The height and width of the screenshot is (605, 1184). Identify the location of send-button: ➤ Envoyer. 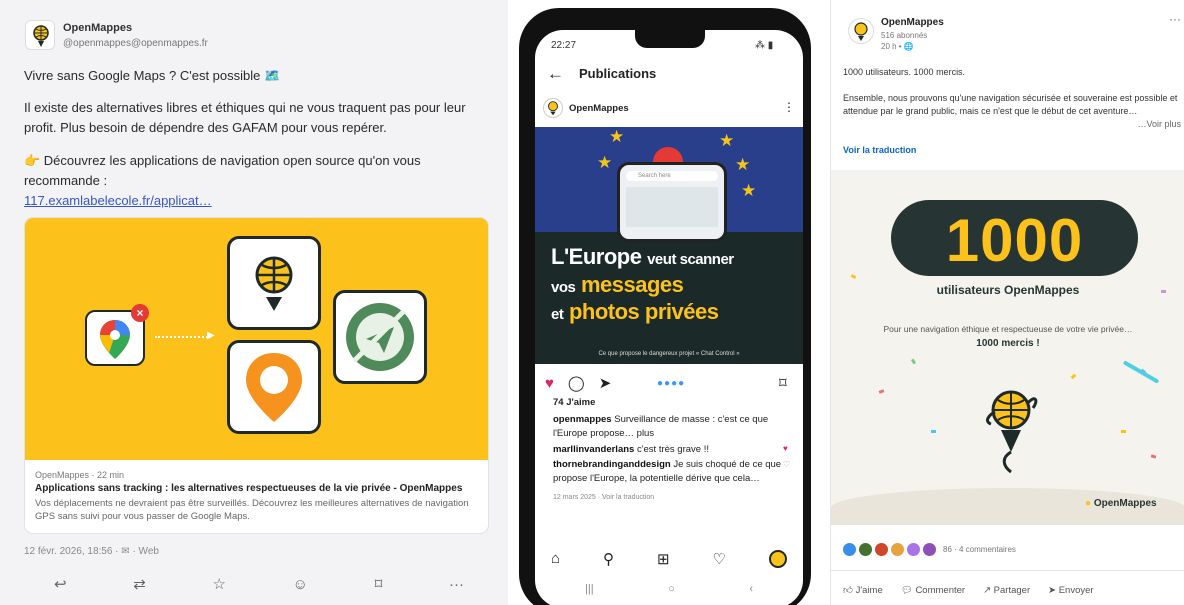
(1070, 590).